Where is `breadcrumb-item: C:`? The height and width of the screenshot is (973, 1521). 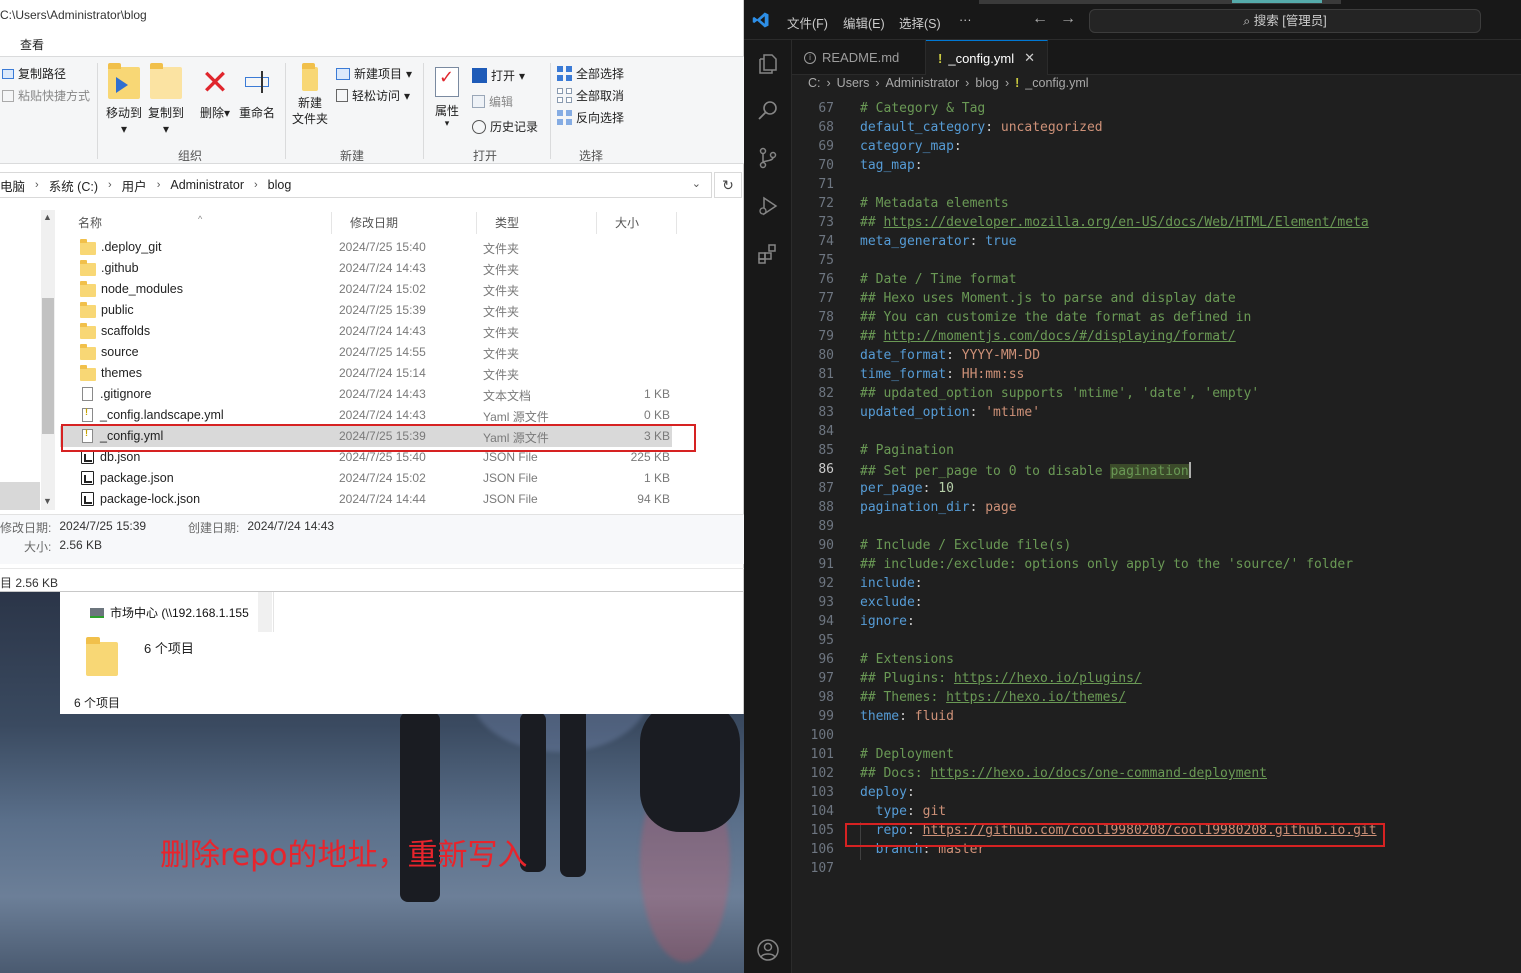 breadcrumb-item: C: is located at coordinates (814, 83).